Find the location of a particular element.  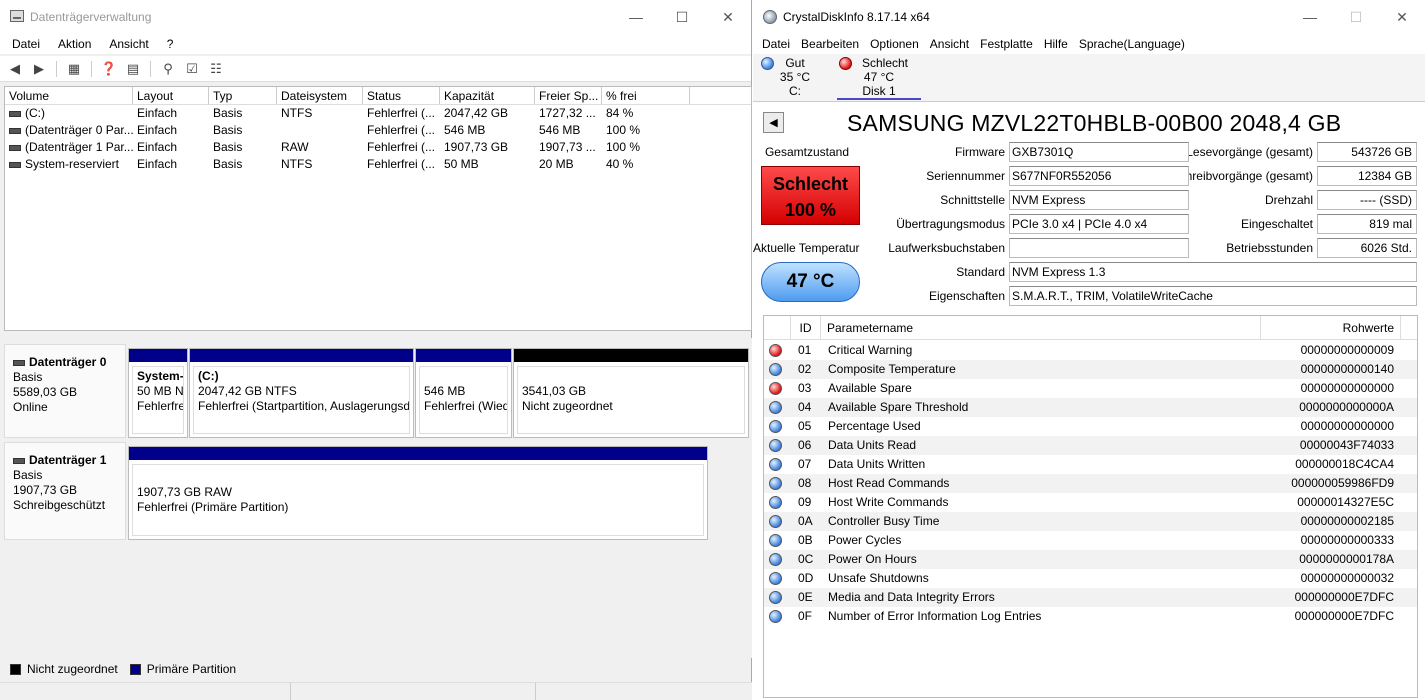

smart-id: 0F is located at coordinates (805, 616).